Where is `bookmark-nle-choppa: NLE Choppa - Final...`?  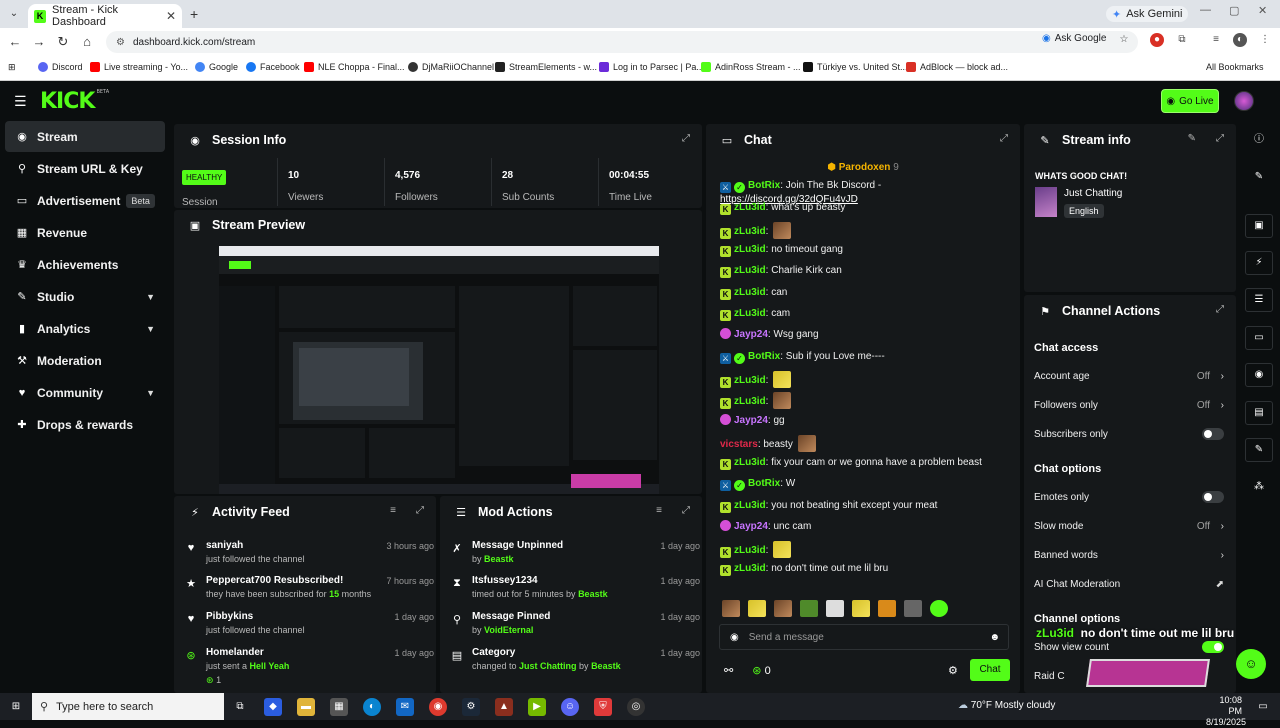
bookmark-nle-choppa: NLE Choppa - Final... is located at coordinates (354, 67).